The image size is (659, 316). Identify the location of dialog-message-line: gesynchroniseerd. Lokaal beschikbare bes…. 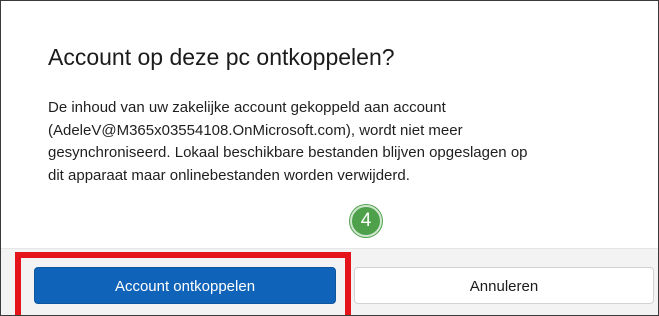
(288, 152).